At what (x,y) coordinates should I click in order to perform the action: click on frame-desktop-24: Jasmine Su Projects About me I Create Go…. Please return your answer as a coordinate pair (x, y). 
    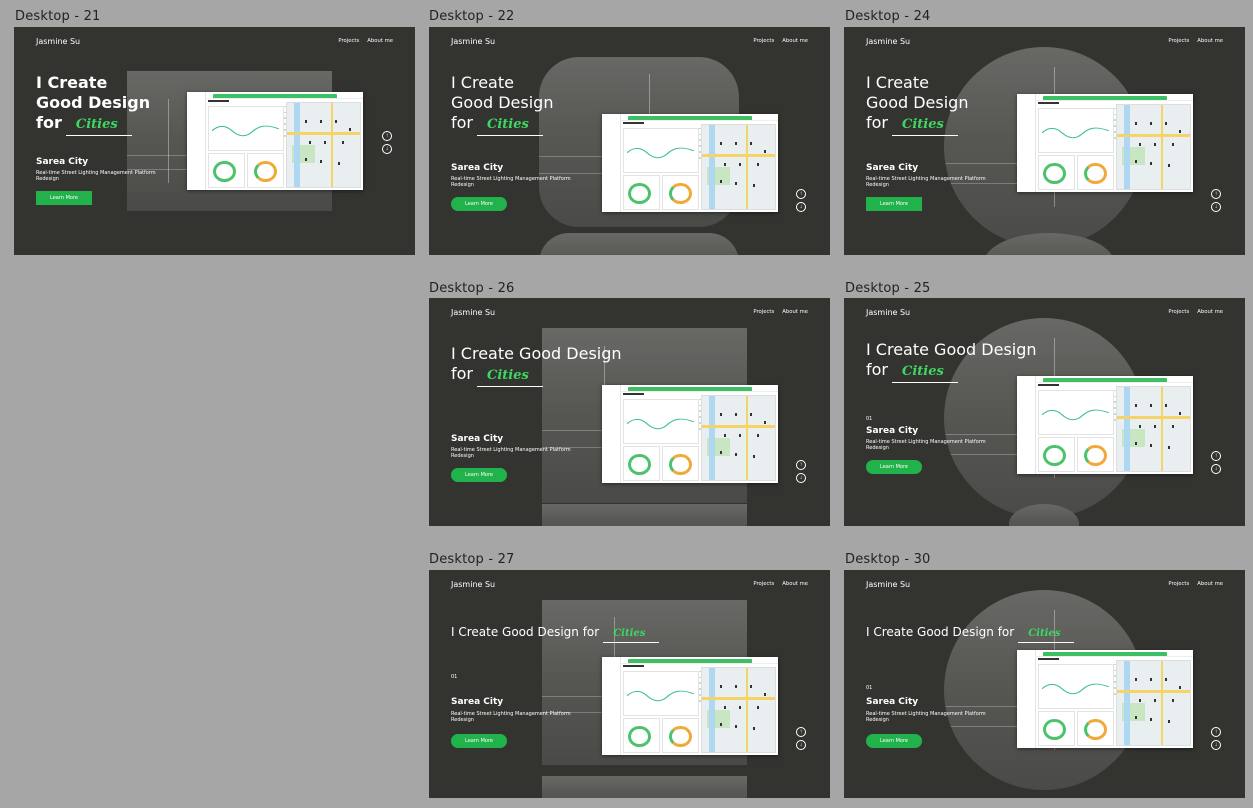
    Looking at the image, I should click on (1044, 141).